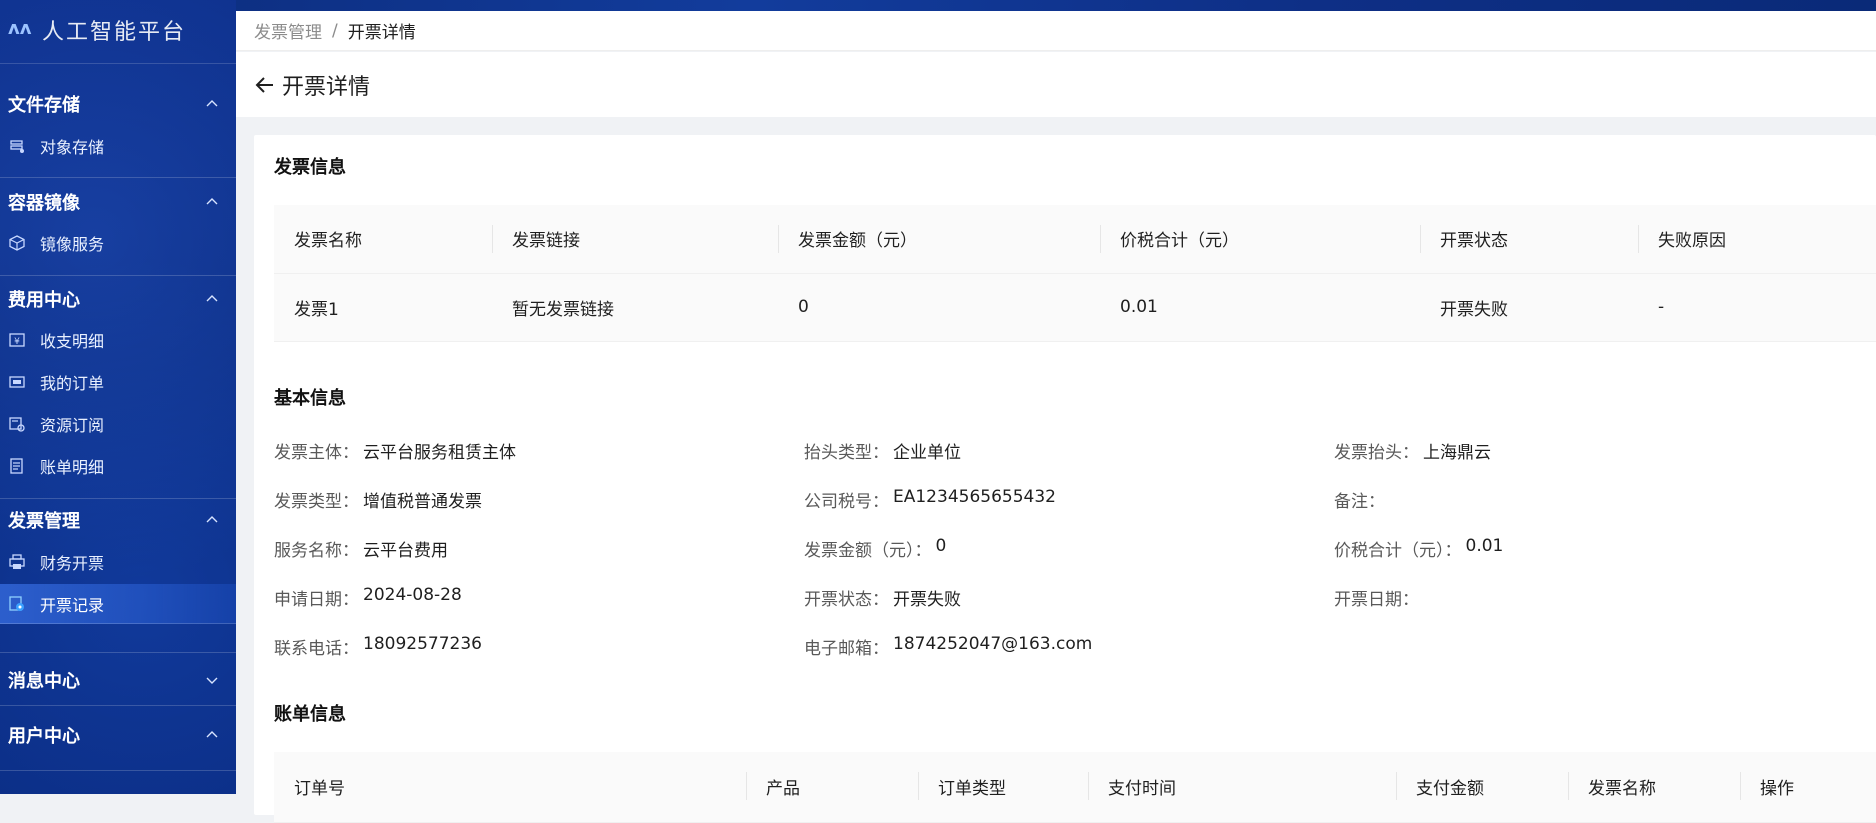  Describe the element at coordinates (1074, 450) in the screenshot. I see `info-row: 发票主体： 云平台服务租赁主体 抬头类型： 企业单位 发票抬头： 上海鼎云` at that location.